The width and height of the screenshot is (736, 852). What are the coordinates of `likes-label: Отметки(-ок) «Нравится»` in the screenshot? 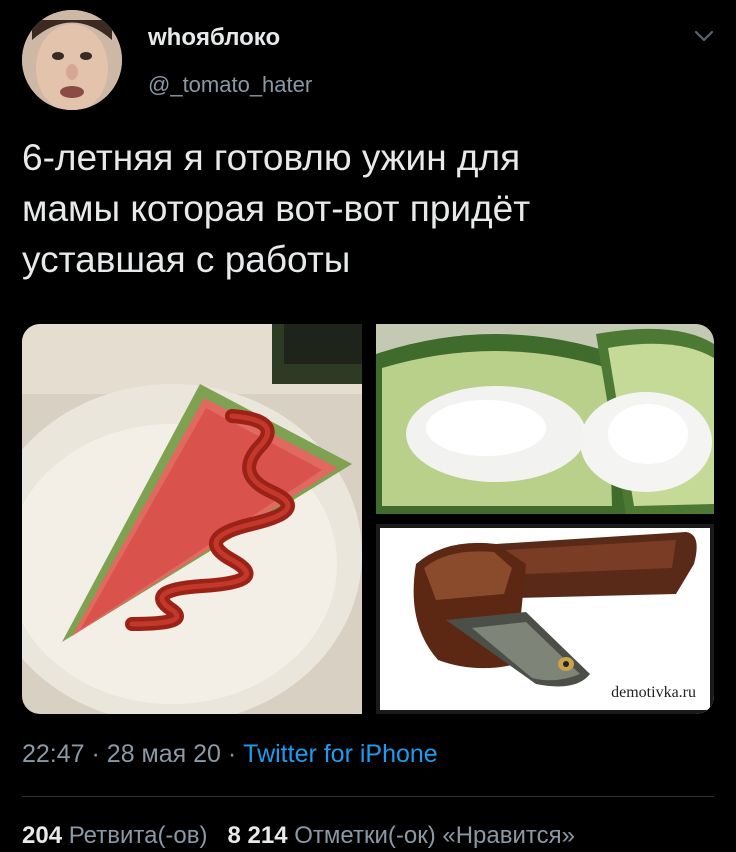 It's located at (434, 835).